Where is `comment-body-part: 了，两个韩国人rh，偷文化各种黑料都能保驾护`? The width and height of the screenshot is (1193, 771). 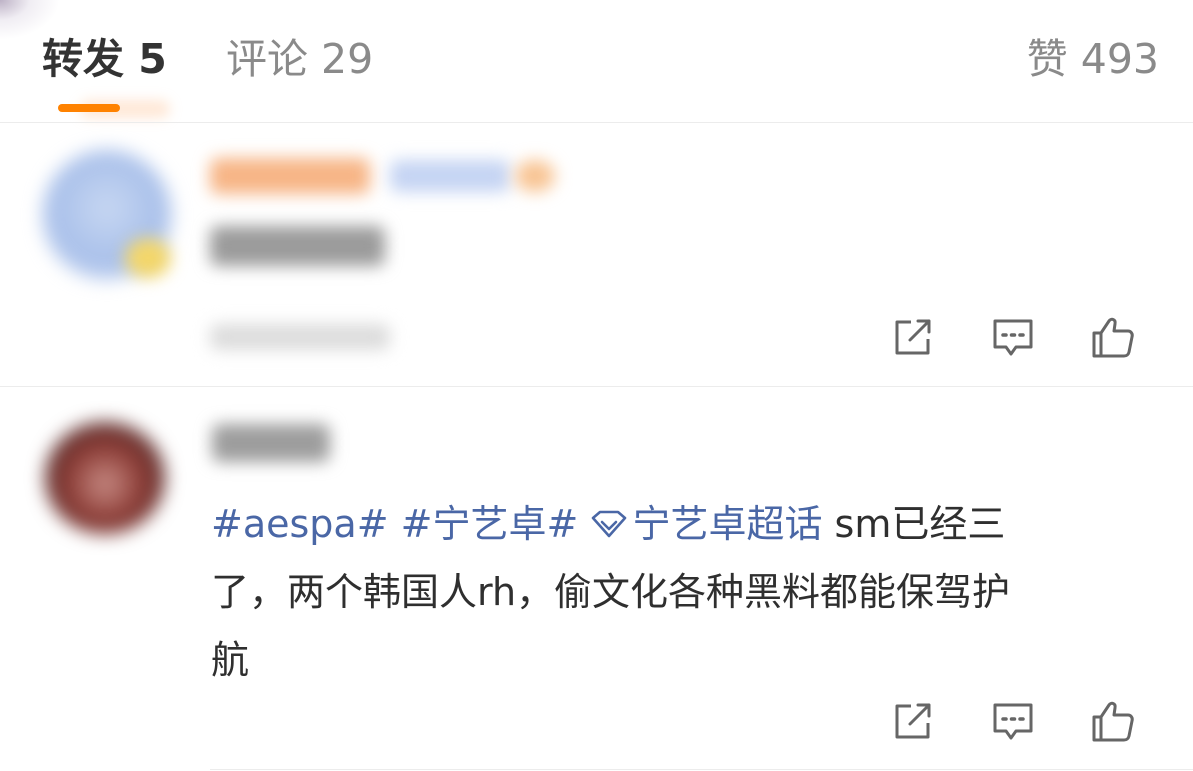
comment-body-part: 了，两个韩国人rh，偷文化各种黑料都能保驾护 is located at coordinates (611, 592).